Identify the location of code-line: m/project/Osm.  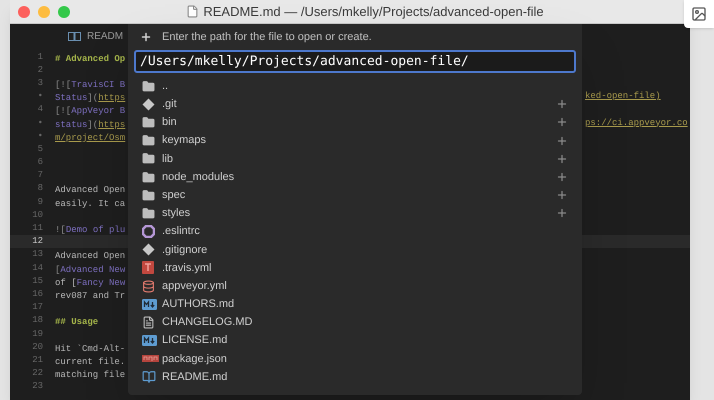
(90, 137).